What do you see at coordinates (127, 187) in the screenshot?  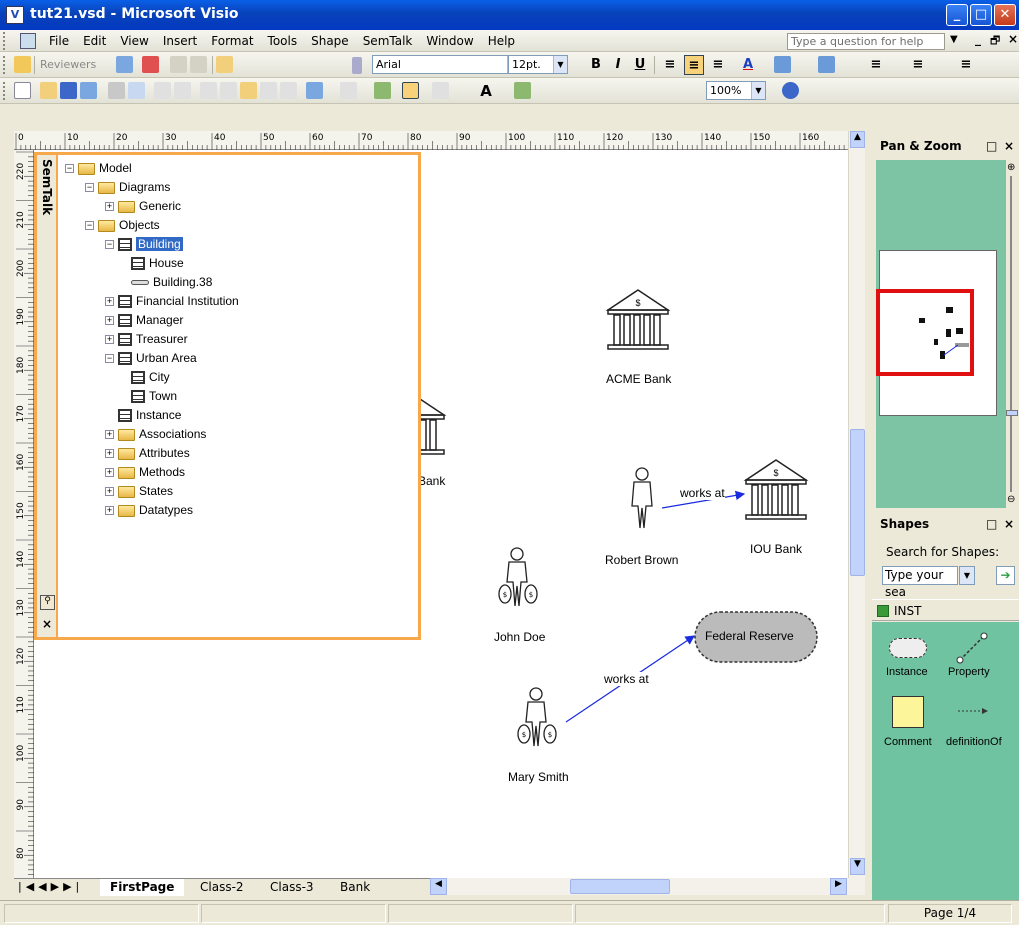 I see `tree-node-diagrams: − Diagrams` at bounding box center [127, 187].